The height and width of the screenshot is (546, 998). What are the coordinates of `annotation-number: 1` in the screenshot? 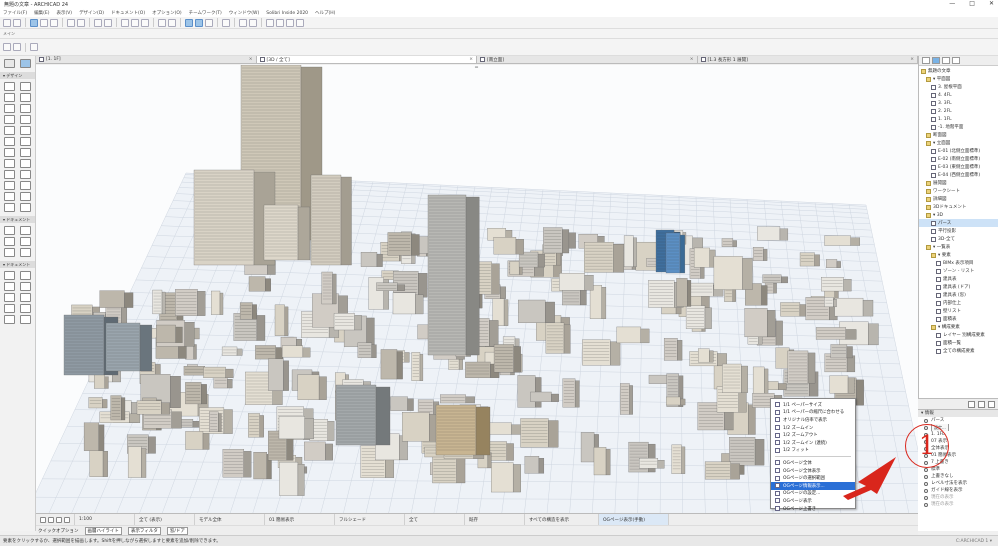 It's located at (927, 446).